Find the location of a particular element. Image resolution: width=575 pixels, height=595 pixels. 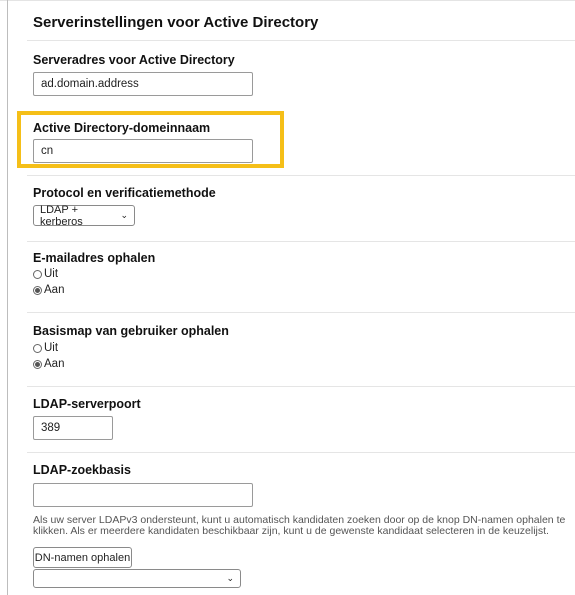

domain-name-input is located at coordinates (143, 151).